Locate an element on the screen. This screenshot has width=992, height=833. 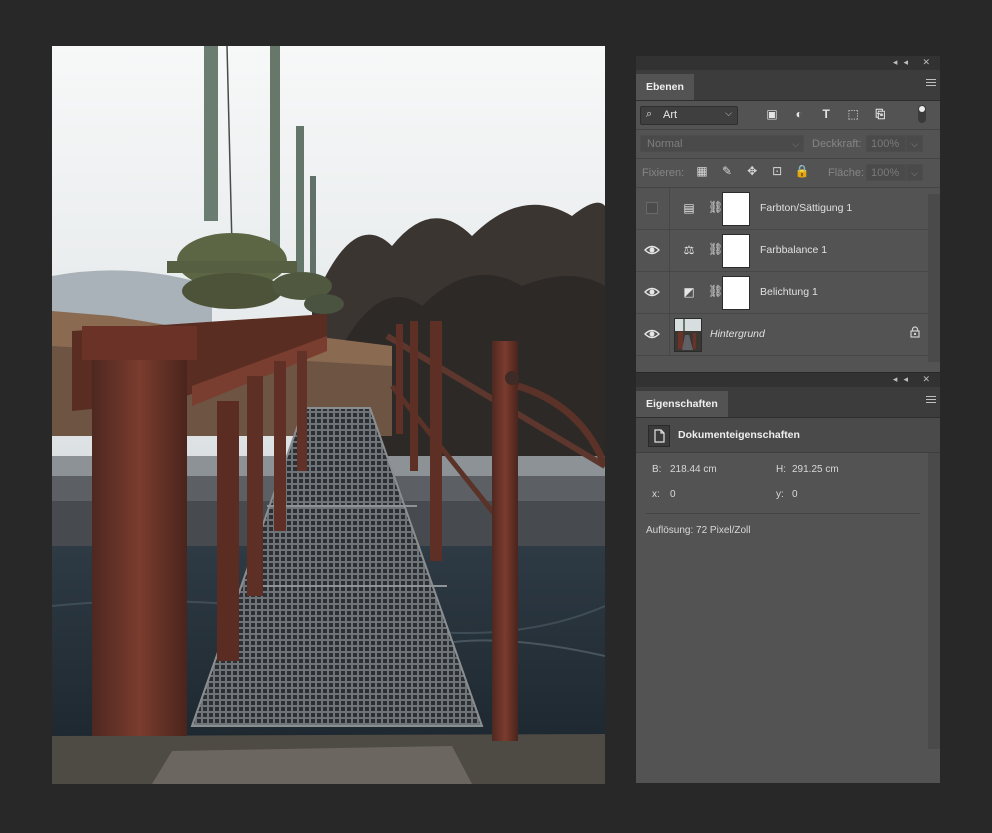
layer-name: Hintergrund is located at coordinates (737, 334).